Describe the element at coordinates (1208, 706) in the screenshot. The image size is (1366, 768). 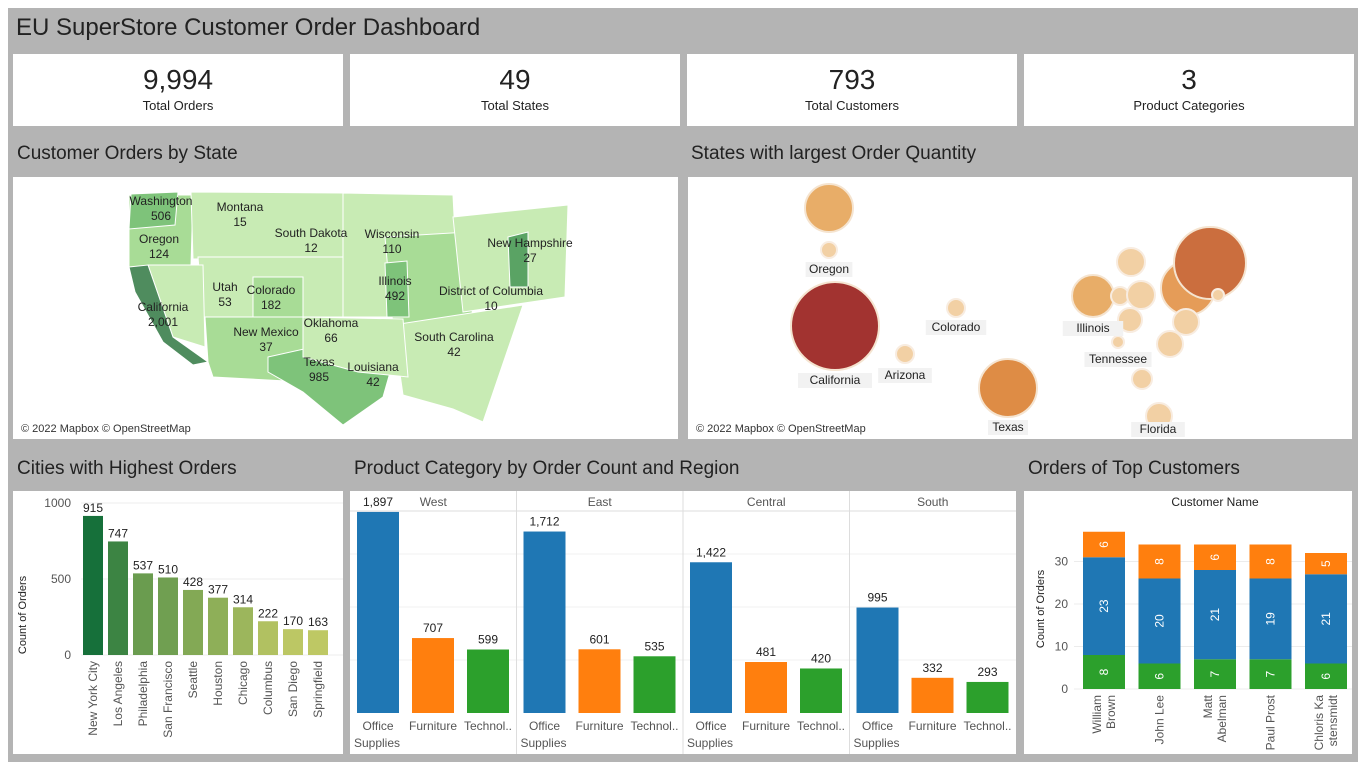
I see `x-tick-label: Matt` at that location.